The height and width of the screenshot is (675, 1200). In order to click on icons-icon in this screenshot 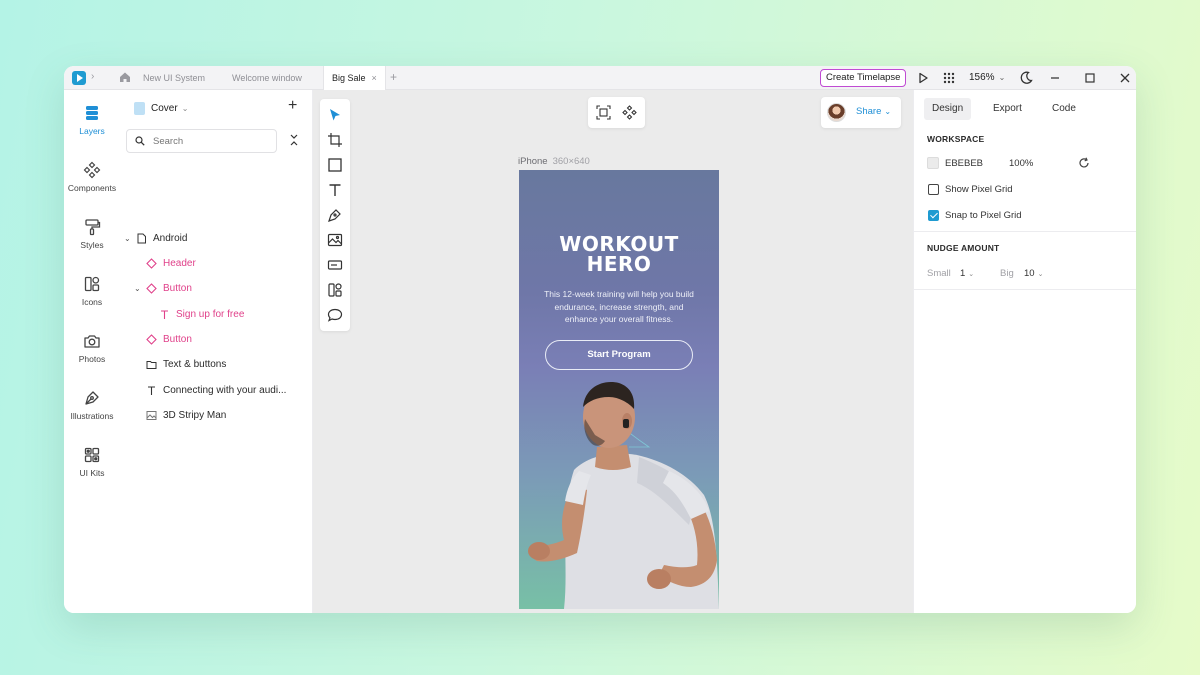, I will do `click(92, 284)`.